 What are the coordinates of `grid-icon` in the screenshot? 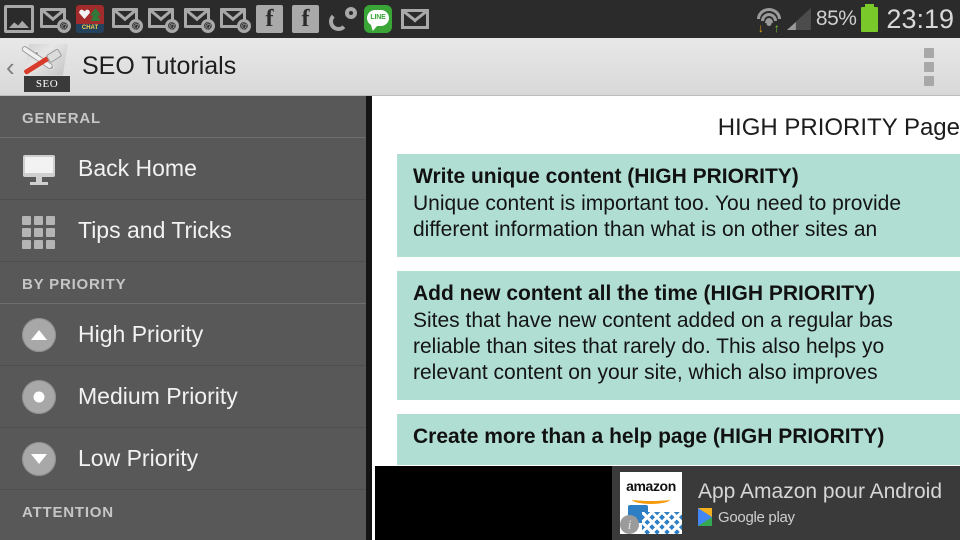 It's located at (39, 231).